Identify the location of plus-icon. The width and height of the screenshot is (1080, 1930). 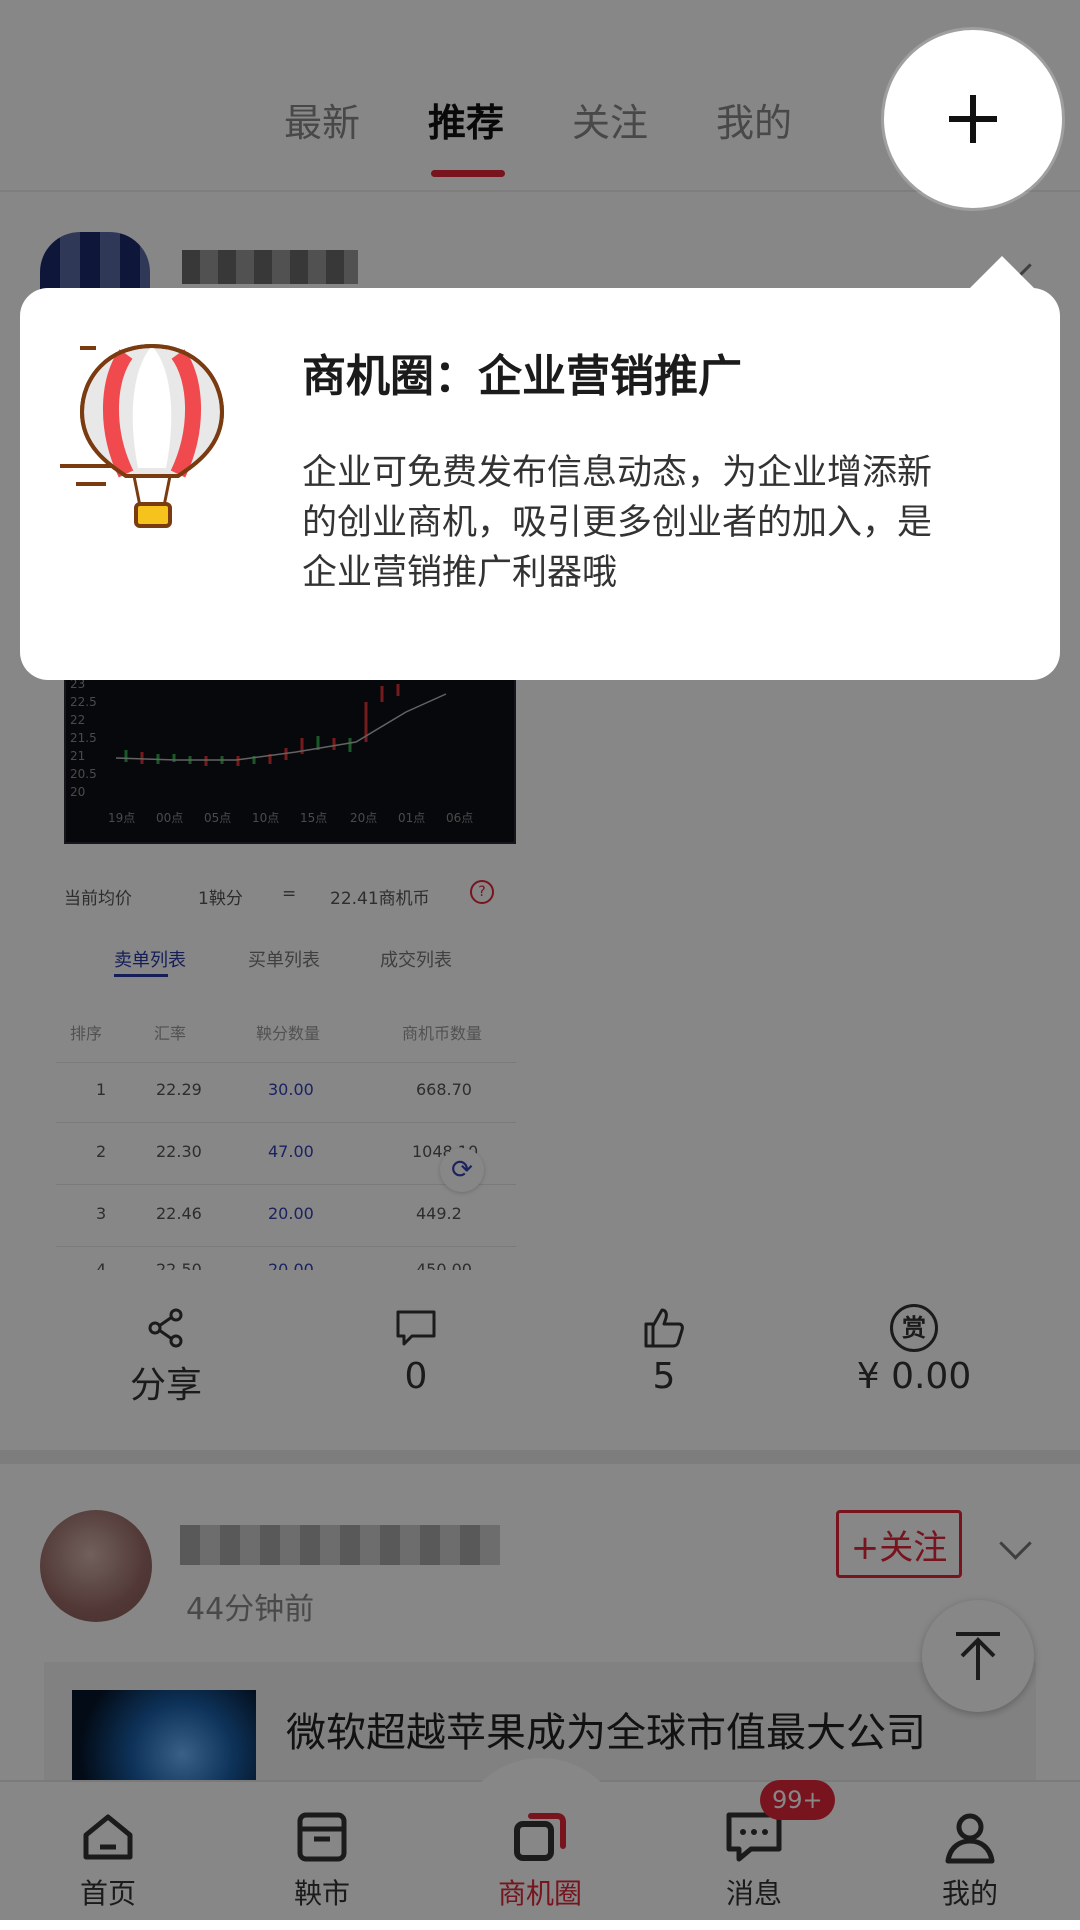
(973, 119).